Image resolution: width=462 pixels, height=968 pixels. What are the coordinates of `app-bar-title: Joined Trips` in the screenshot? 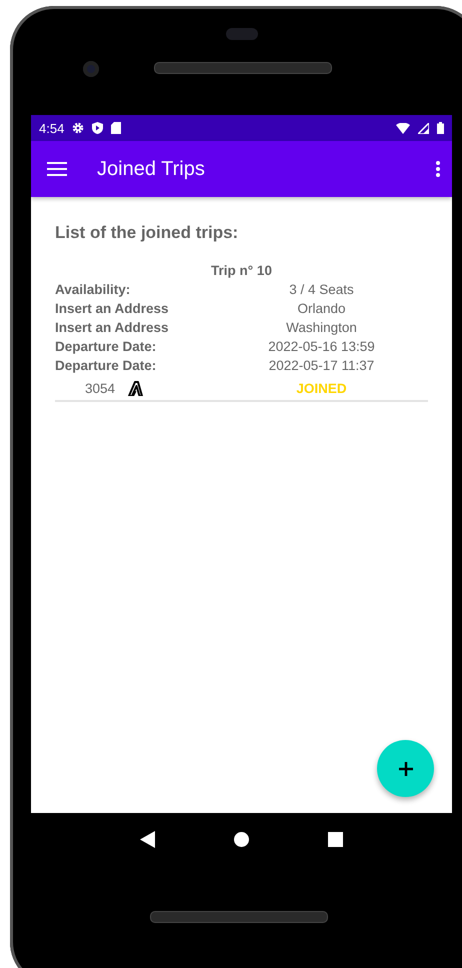 It's located at (151, 169).